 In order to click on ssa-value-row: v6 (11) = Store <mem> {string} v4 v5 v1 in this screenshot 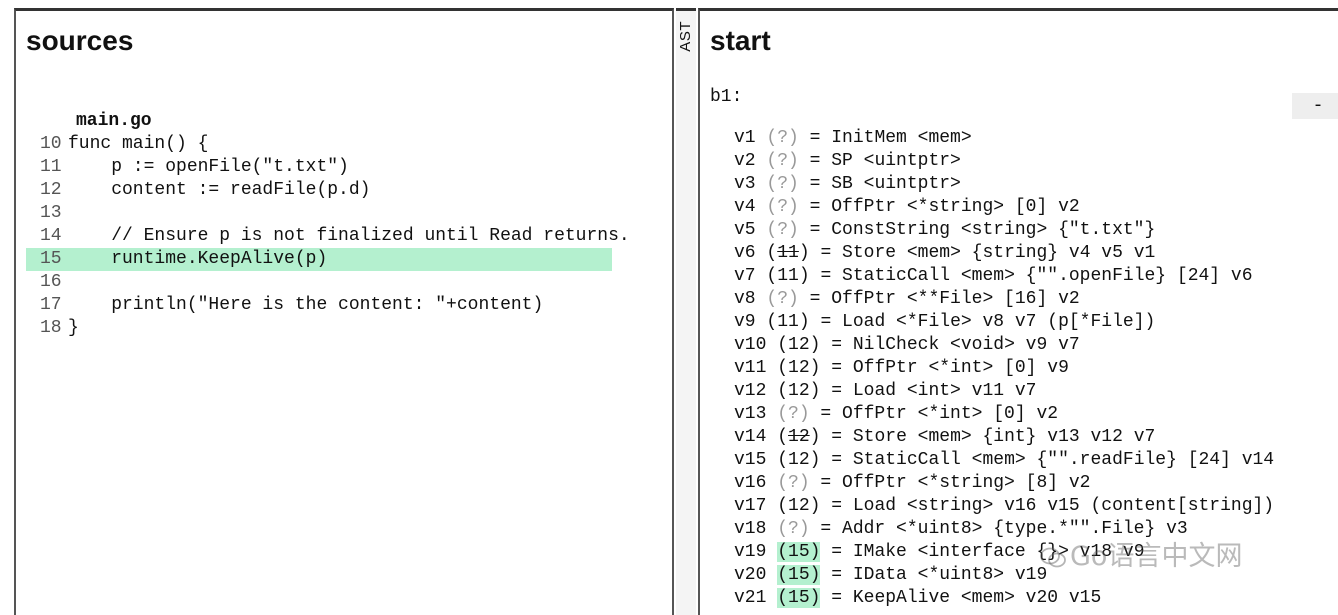, I will do `click(1036, 253)`.